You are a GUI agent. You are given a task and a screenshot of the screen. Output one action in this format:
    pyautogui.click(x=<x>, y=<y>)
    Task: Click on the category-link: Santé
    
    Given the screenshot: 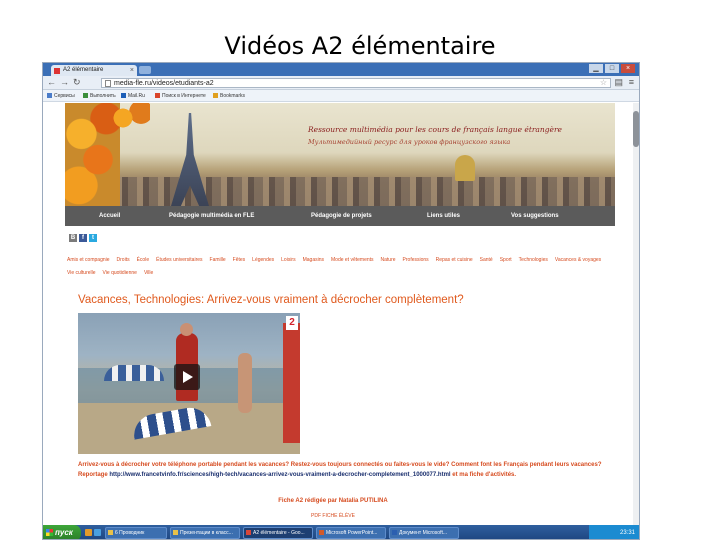 What is the action you would take?
    pyautogui.click(x=486, y=260)
    